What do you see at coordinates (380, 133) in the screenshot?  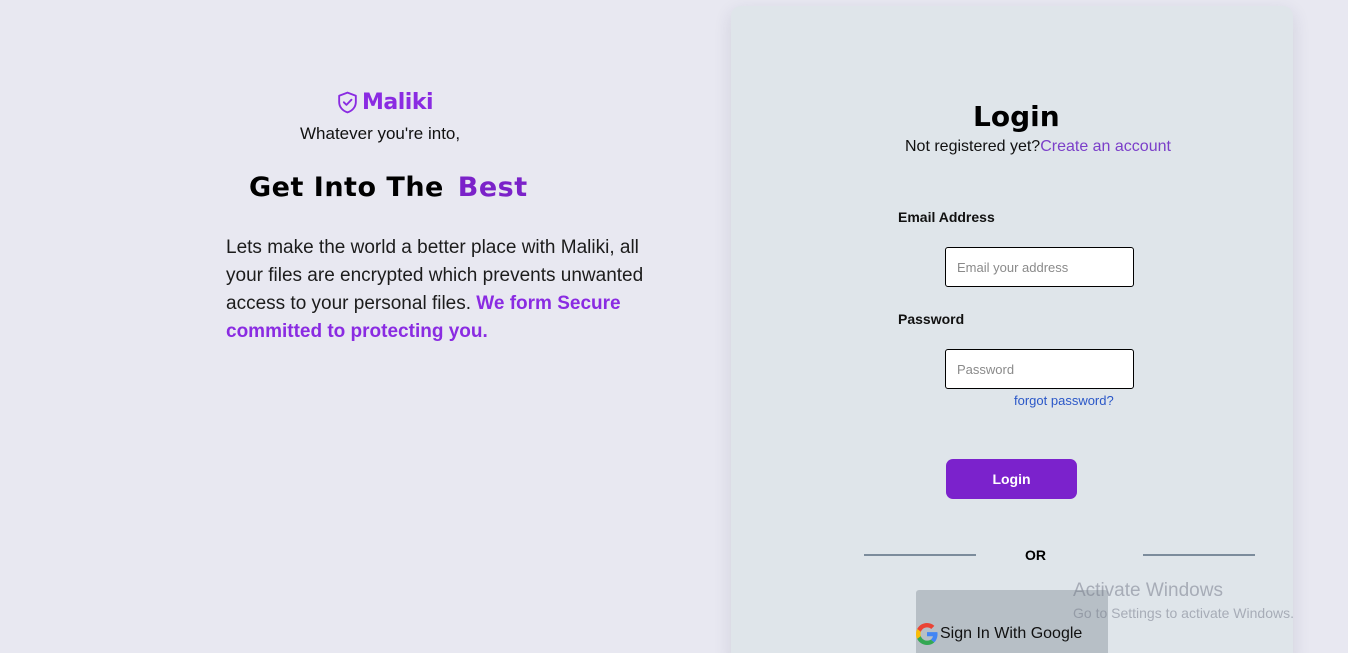 I see `tagline: Whatever you're into,` at bounding box center [380, 133].